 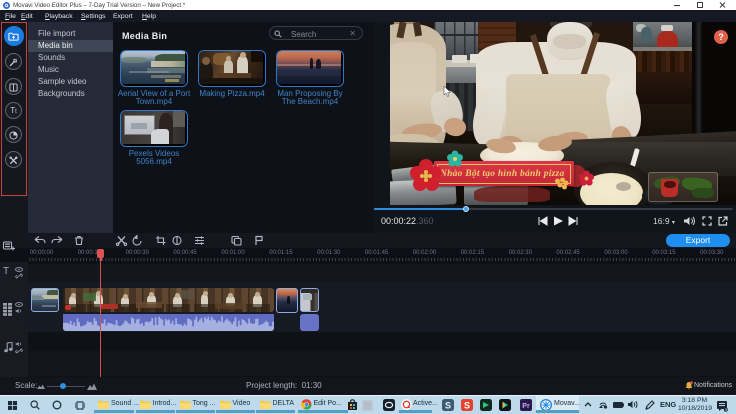 I want to click on svg-text: Pr, so click(x=526, y=406).